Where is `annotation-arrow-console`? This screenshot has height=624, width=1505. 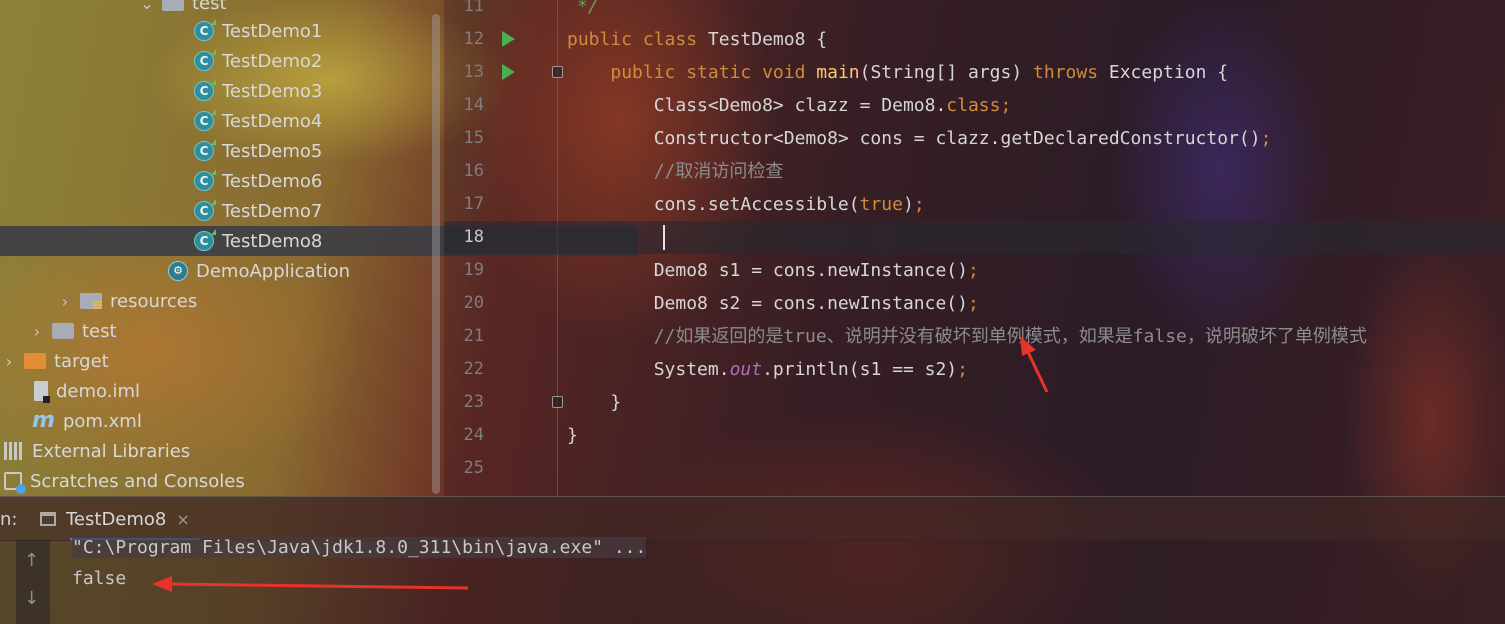 annotation-arrow-console is located at coordinates (310, 584).